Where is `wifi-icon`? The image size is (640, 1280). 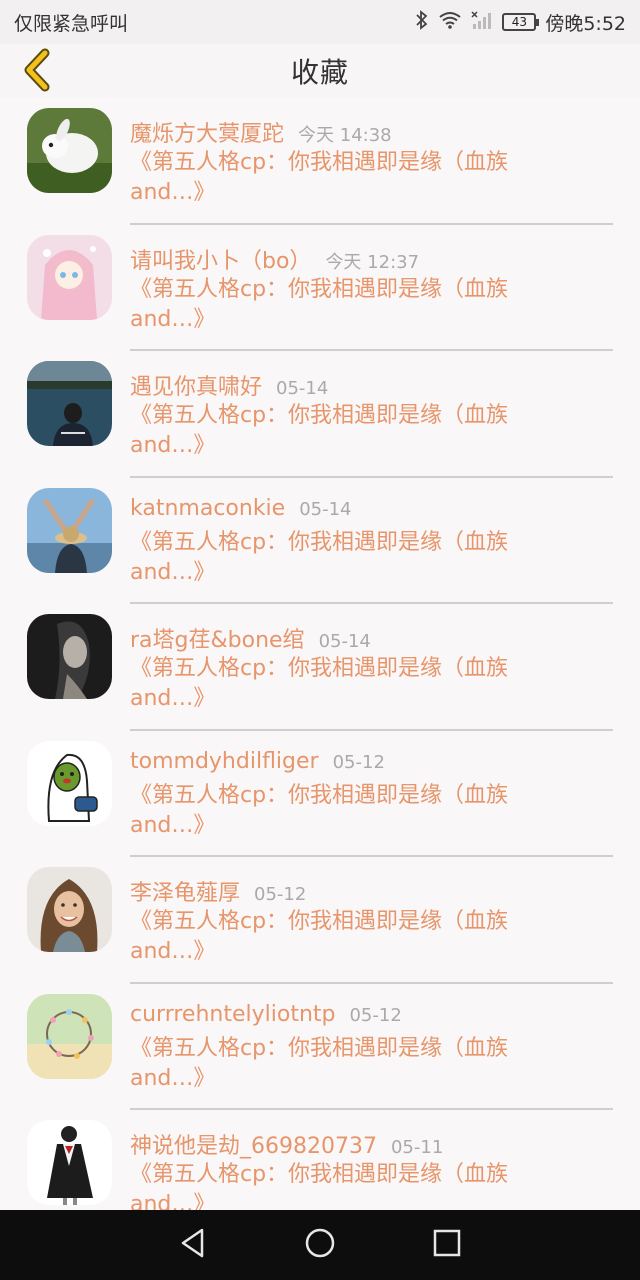
wifi-icon is located at coordinates (450, 22).